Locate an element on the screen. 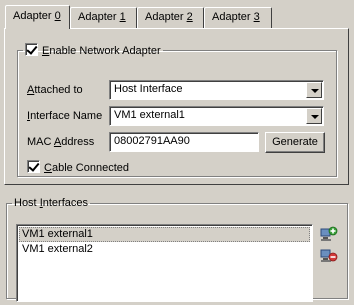 The width and height of the screenshot is (354, 305). tab-adapter-1: Adapter 1 is located at coordinates (103, 17).